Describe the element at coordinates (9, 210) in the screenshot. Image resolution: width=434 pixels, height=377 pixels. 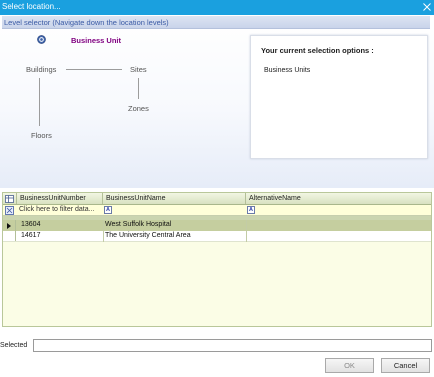
I see `filter-icon` at that location.